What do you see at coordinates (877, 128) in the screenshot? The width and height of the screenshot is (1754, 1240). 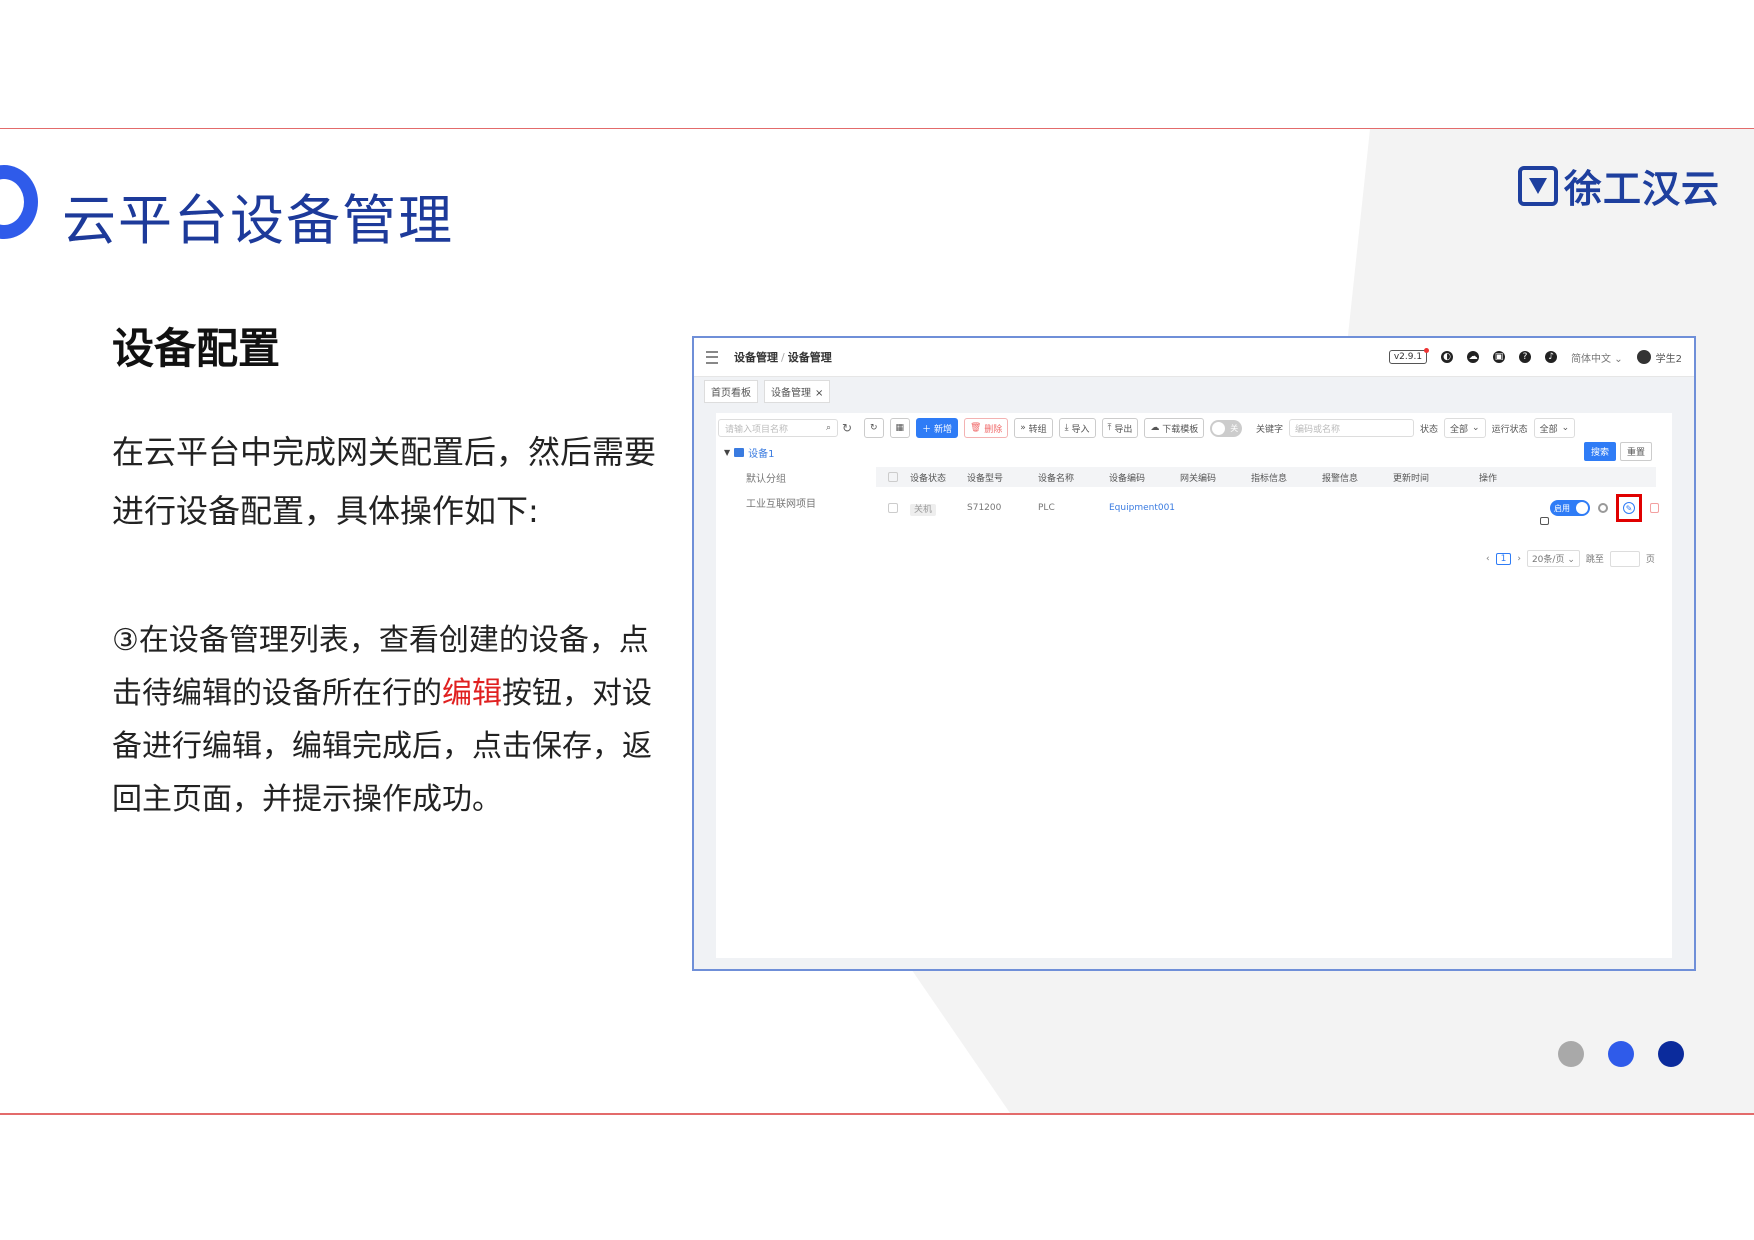 I see `header-divider` at bounding box center [877, 128].